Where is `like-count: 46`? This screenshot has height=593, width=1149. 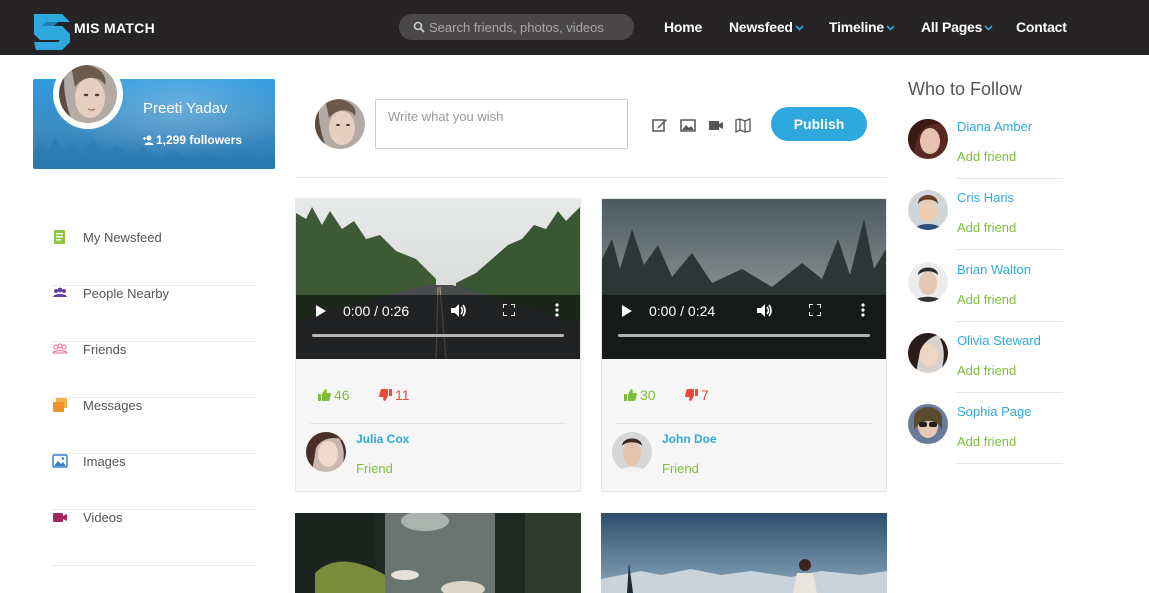 like-count: 46 is located at coordinates (334, 395).